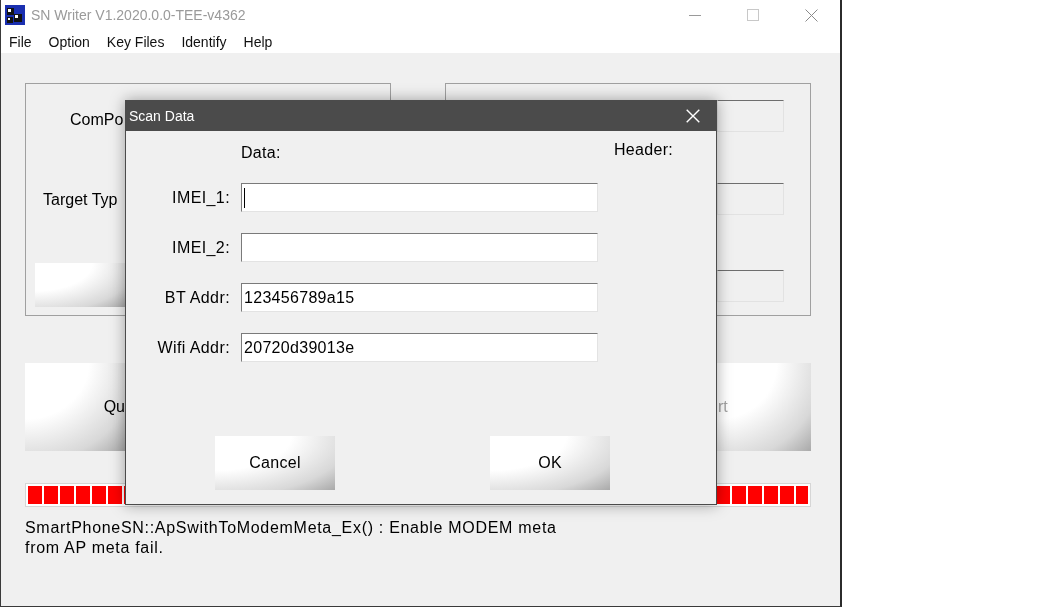  Describe the element at coordinates (644, 150) in the screenshot. I see `column-header: Header:` at that location.